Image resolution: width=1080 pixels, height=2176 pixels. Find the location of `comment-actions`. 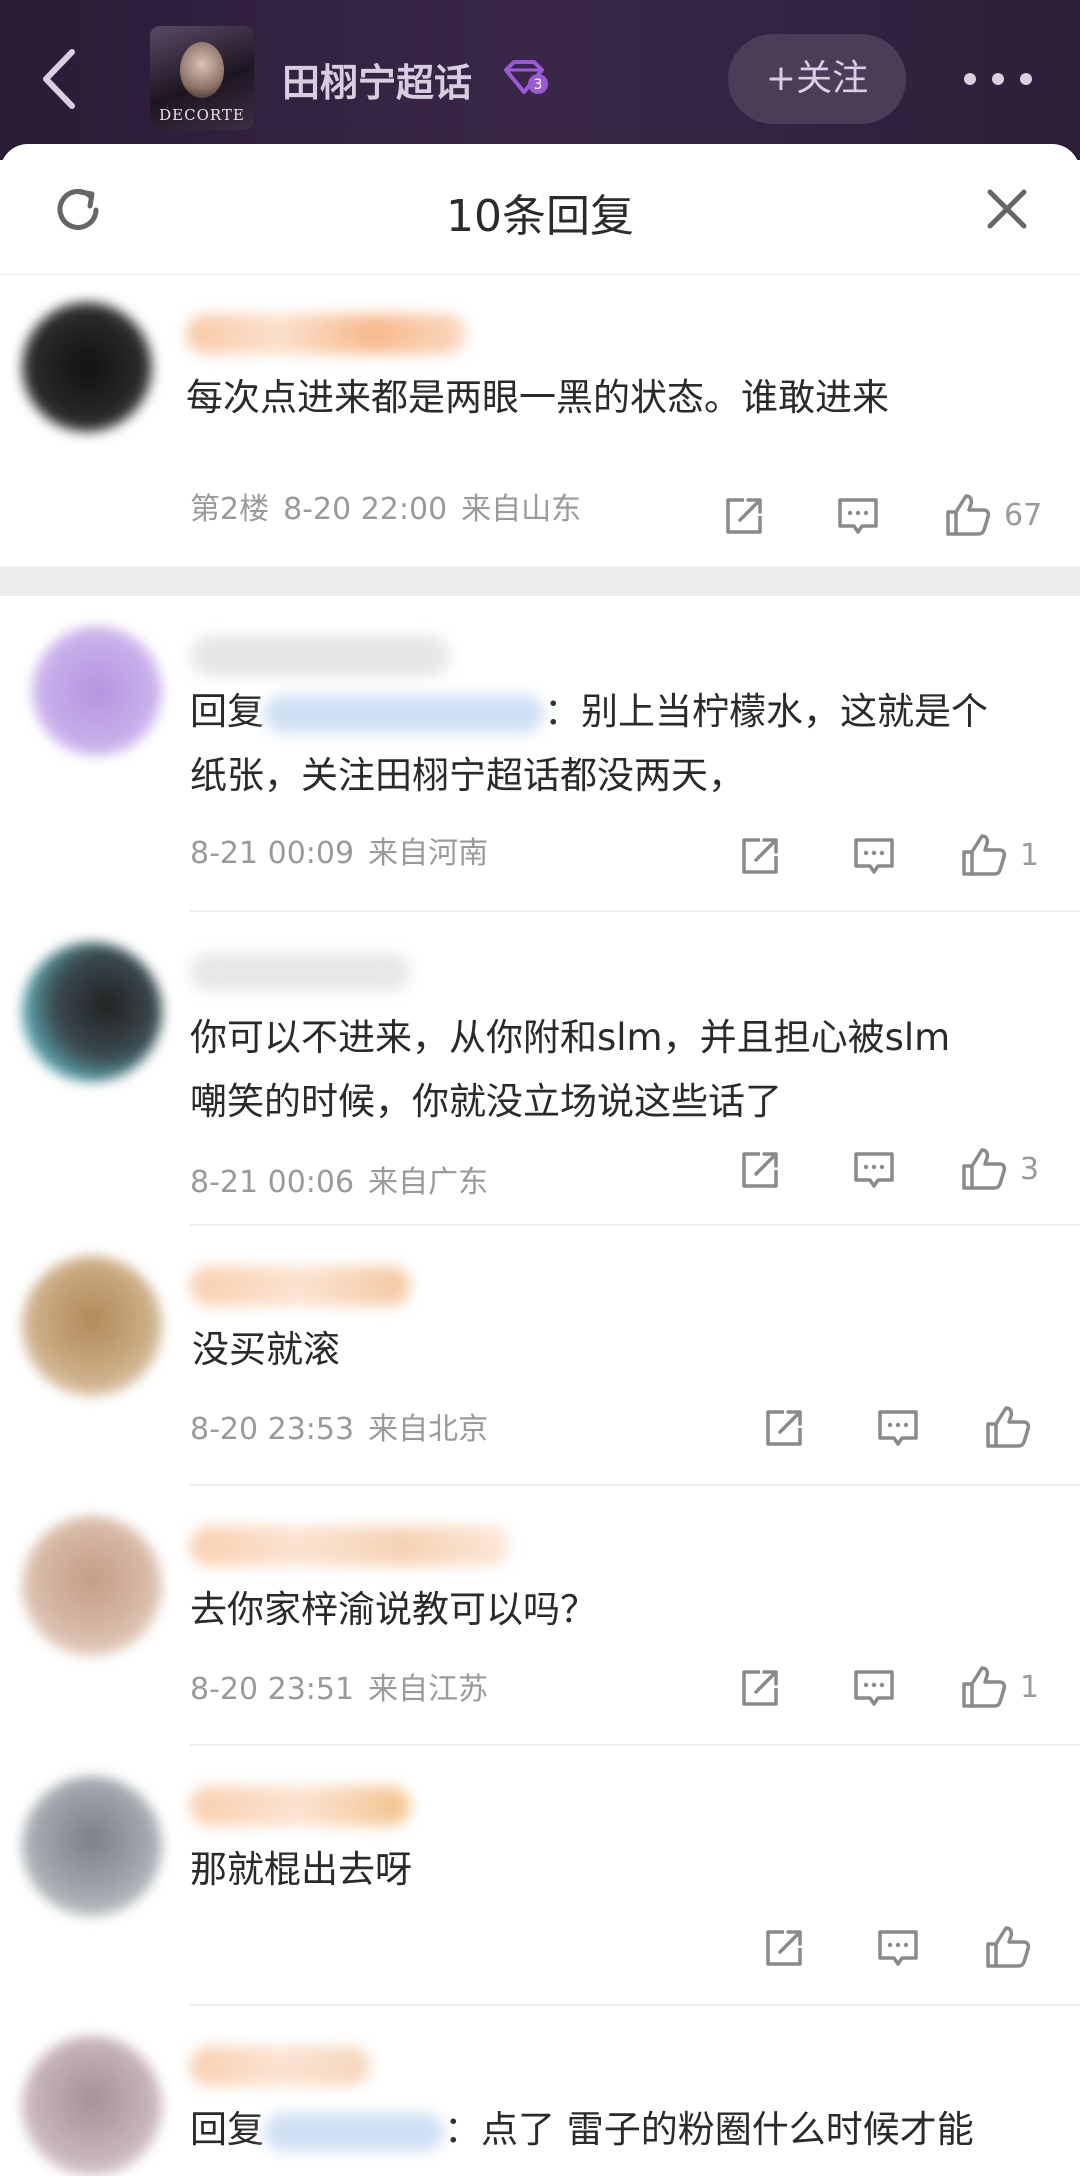

comment-actions is located at coordinates (885, 505).